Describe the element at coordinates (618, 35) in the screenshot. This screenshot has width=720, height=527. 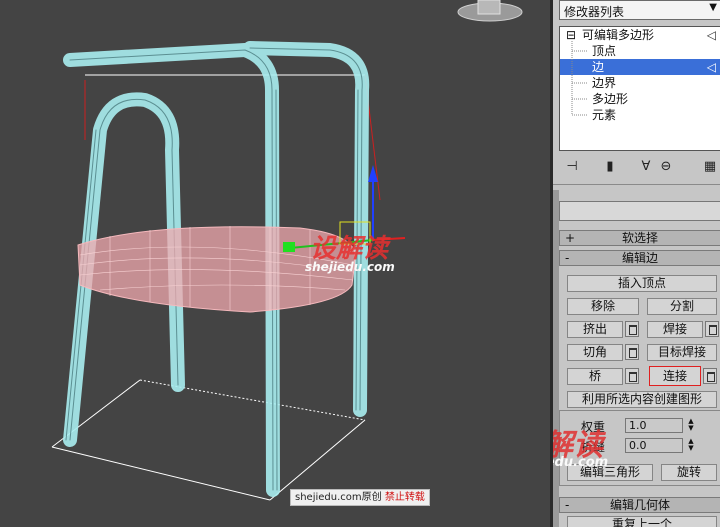
I see `stack-item-label: 可编辑多边形` at that location.